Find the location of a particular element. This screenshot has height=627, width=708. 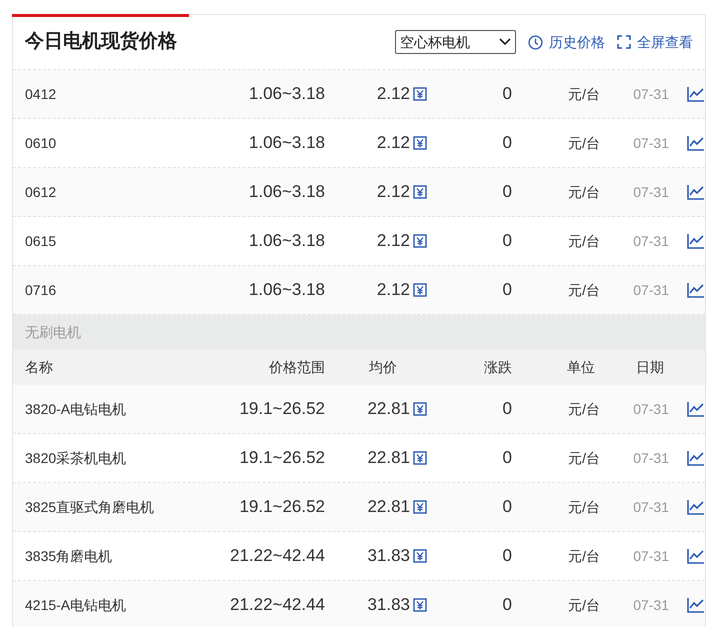

chevron-down-icon is located at coordinates (505, 42).